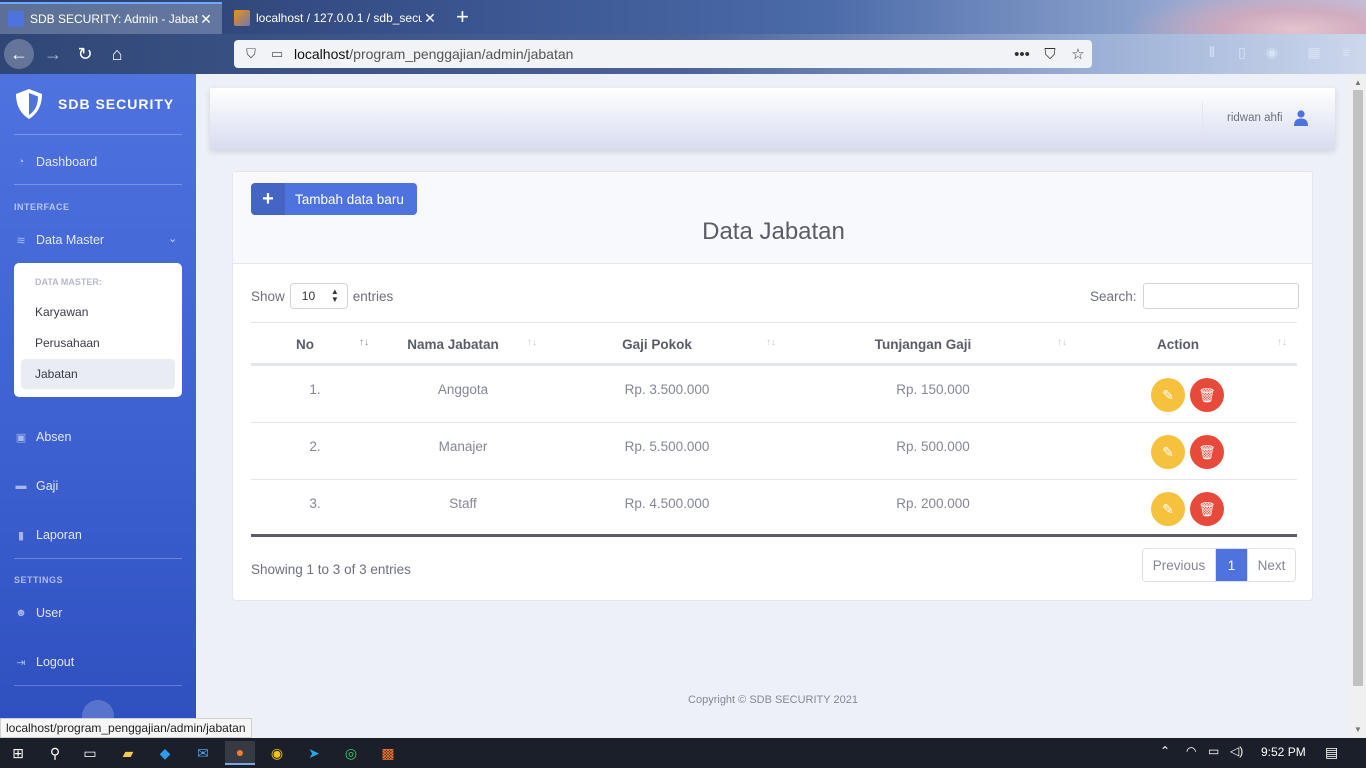 The height and width of the screenshot is (768, 1366). I want to click on tab-phpmyadmin: localhost / 127.0.0.1 / sdb_security ✕, so click(336, 18).